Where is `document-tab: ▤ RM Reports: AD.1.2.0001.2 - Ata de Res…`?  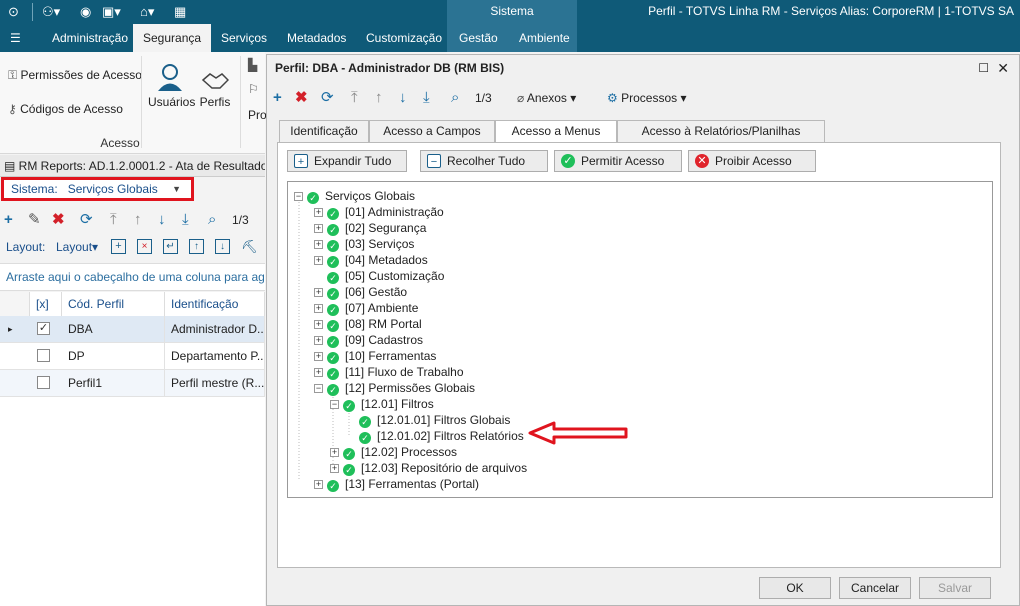
document-tab: ▤ RM Reports: AD.1.2.0001.2 - Ata de Res… is located at coordinates (132, 166).